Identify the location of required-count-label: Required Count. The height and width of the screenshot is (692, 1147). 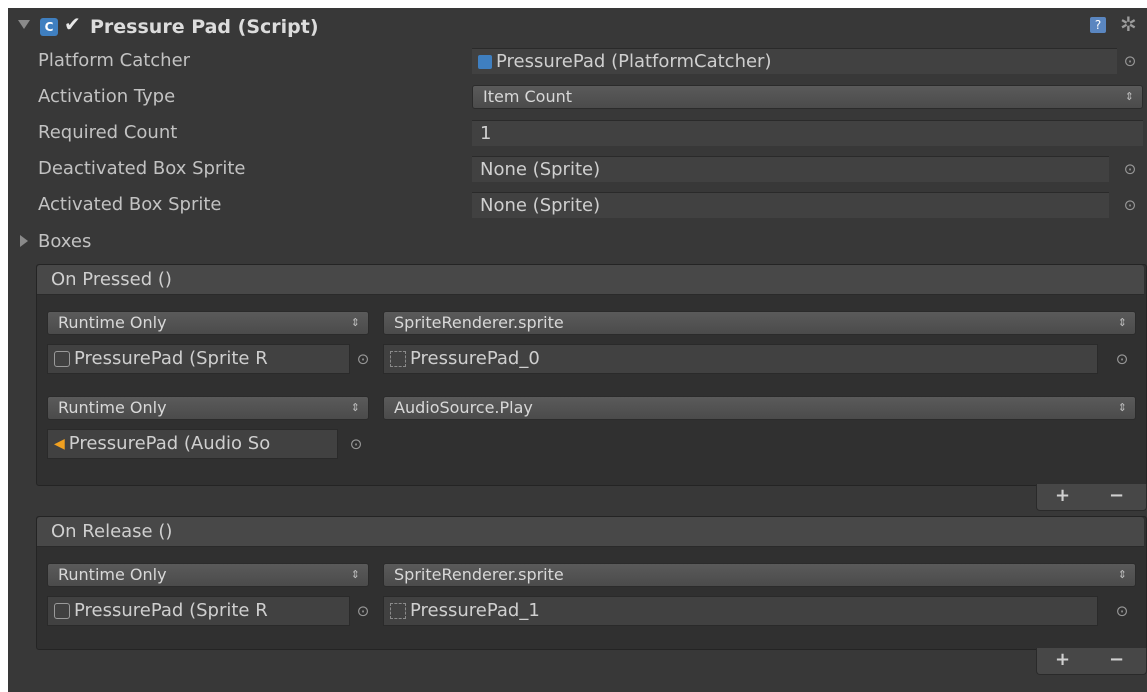
(108, 132).